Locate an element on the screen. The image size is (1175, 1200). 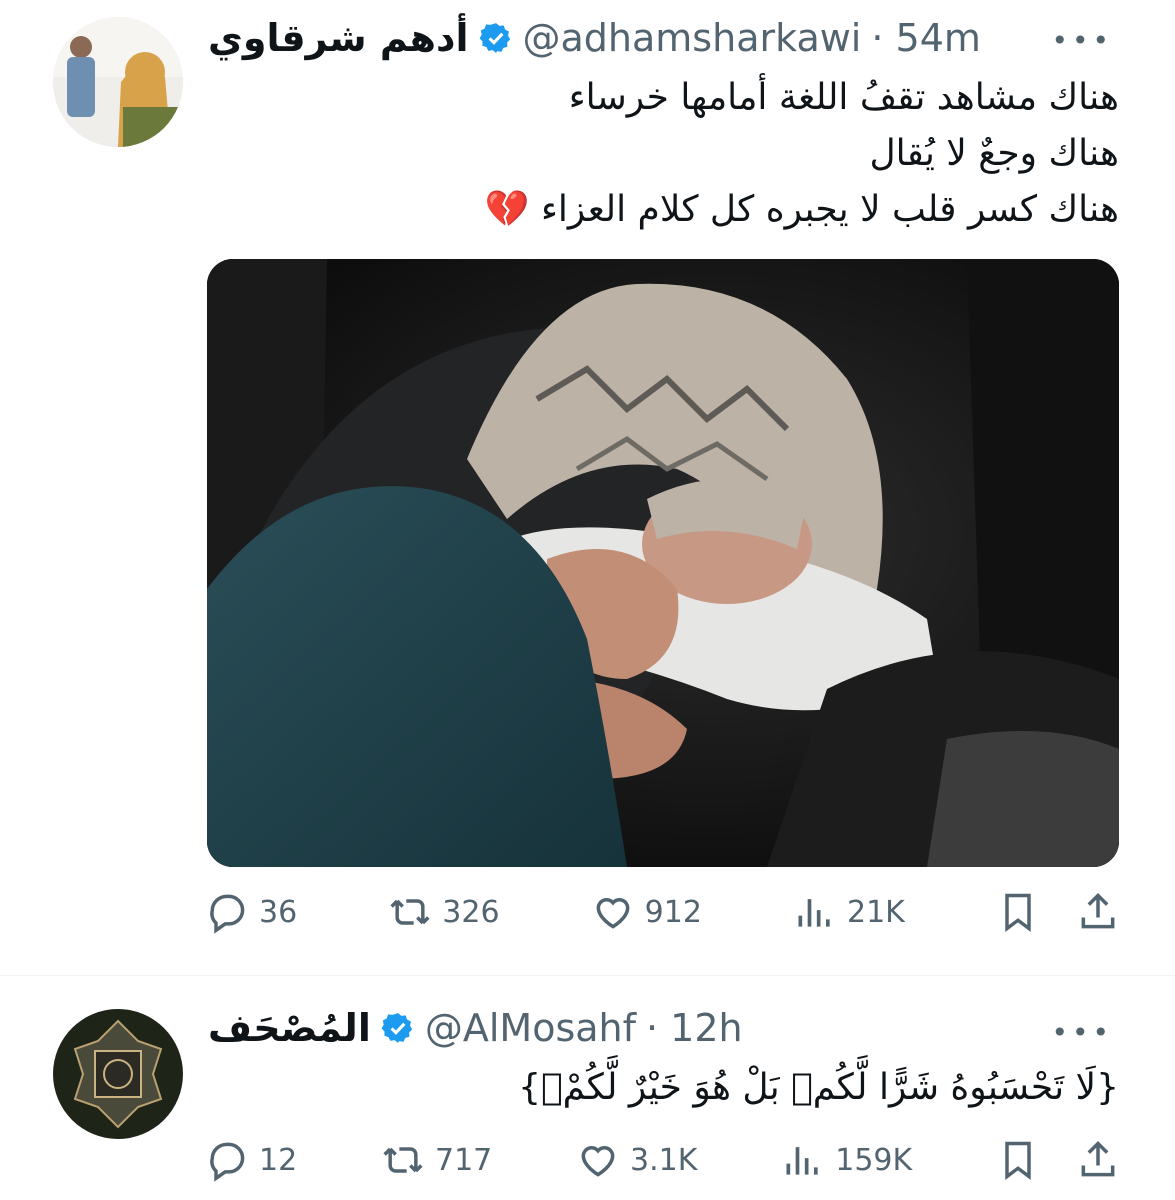
repost-button: 717 is located at coordinates (436, 1160).